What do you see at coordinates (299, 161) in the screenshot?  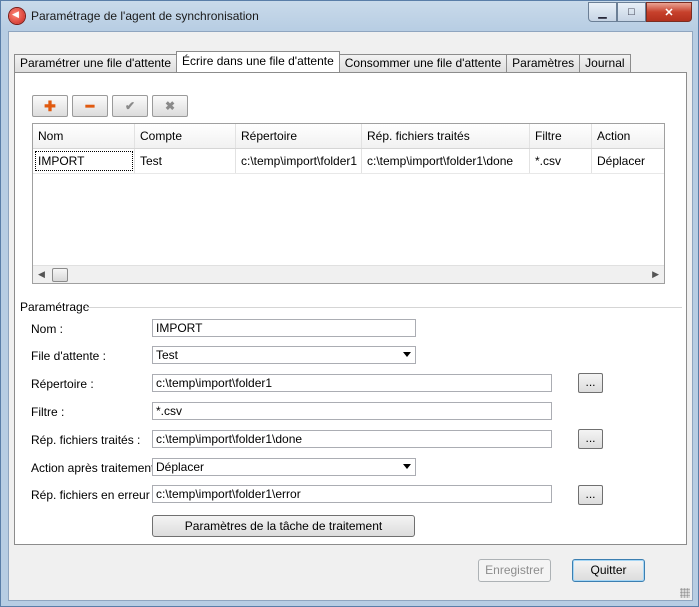 I see `cell-directory: c:\temp\import\folder1` at bounding box center [299, 161].